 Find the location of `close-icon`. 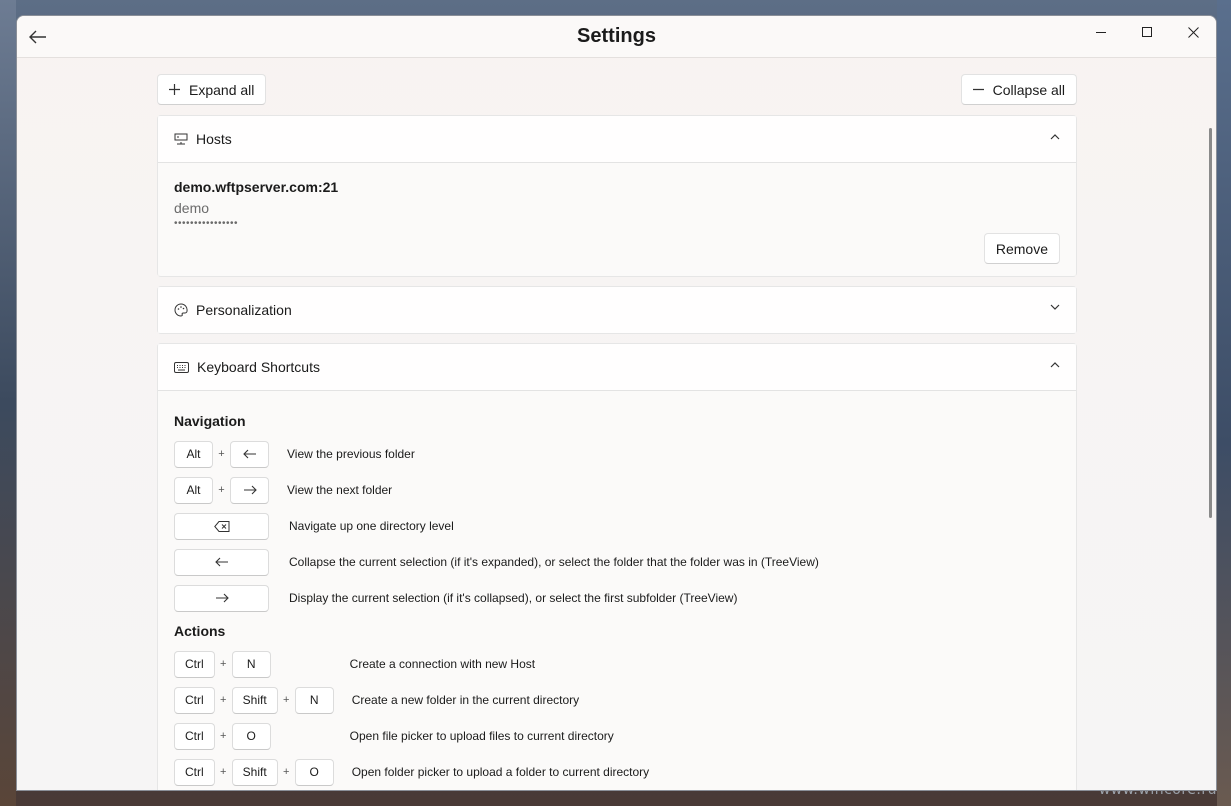

close-icon is located at coordinates (1193, 32).